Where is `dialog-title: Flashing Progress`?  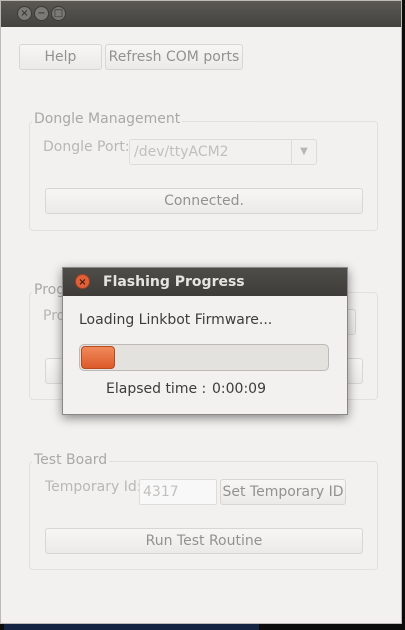 dialog-title: Flashing Progress is located at coordinates (174, 282).